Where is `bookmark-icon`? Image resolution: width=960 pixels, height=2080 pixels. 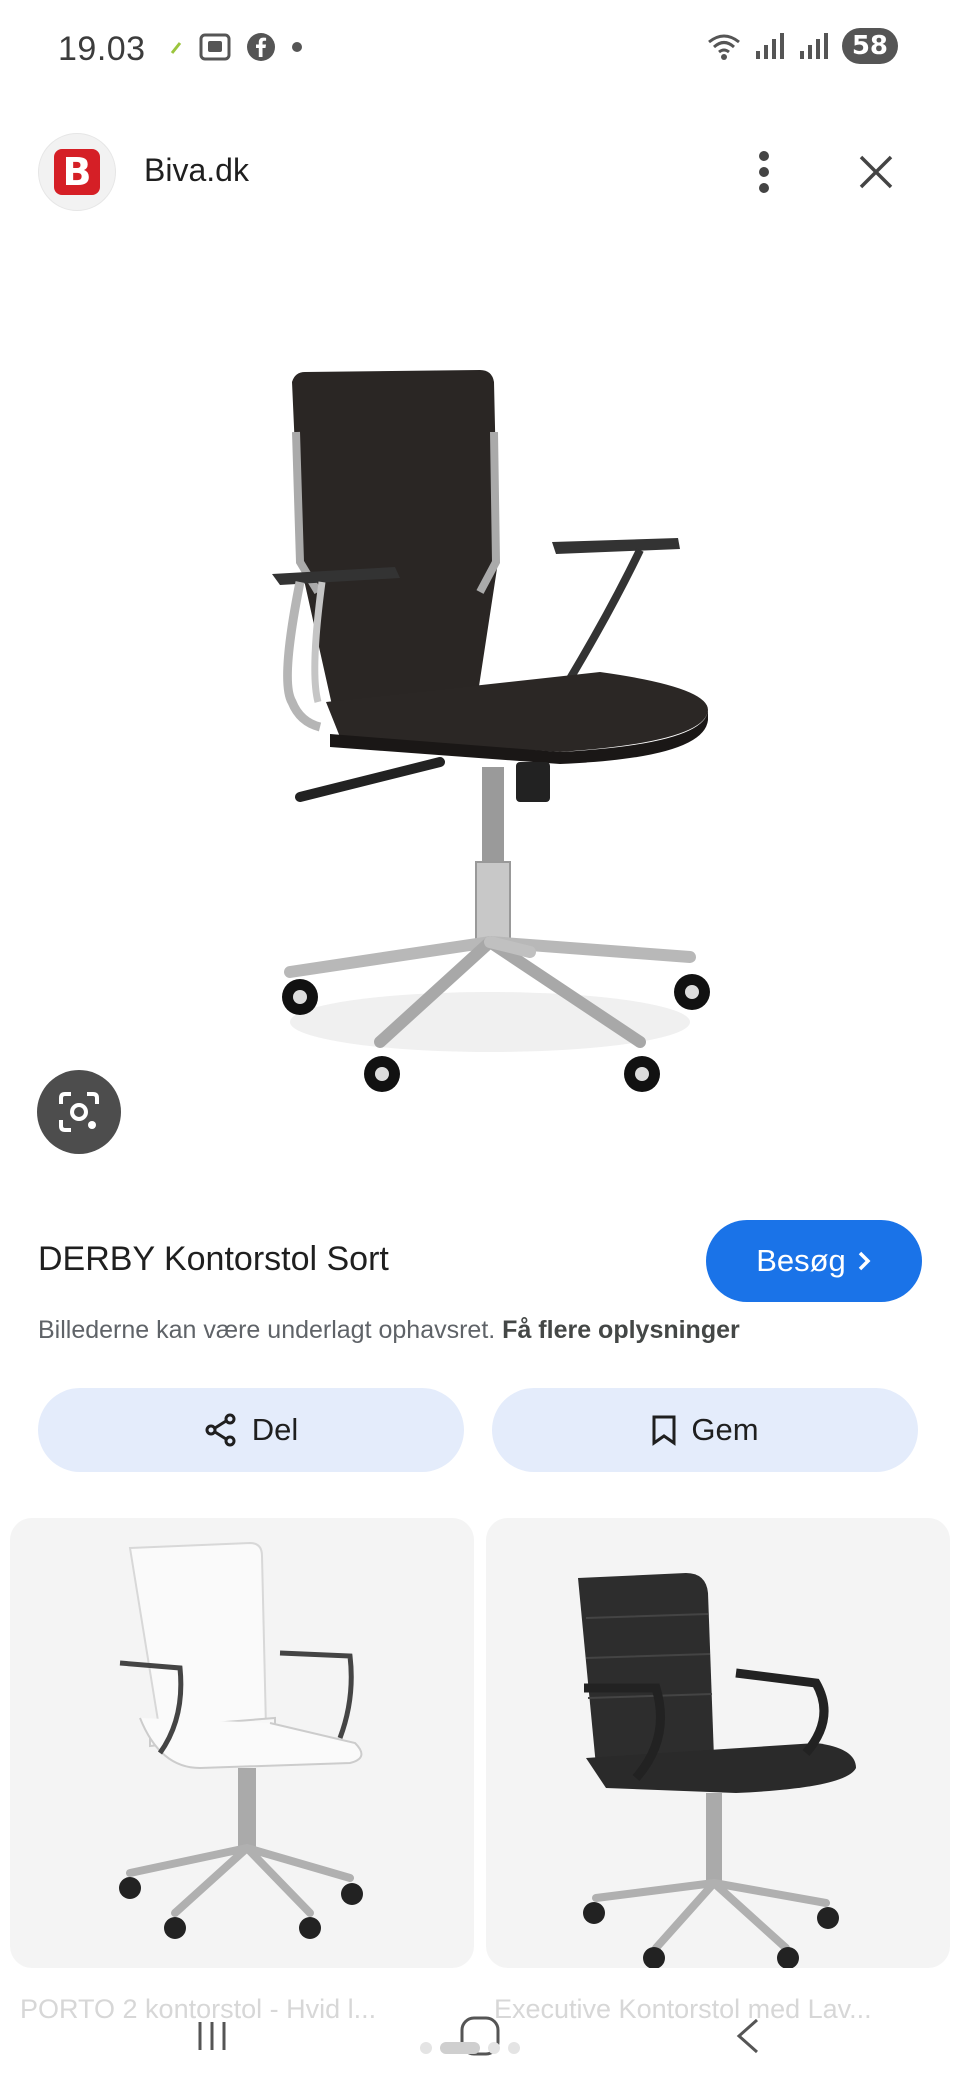 bookmark-icon is located at coordinates (664, 1430).